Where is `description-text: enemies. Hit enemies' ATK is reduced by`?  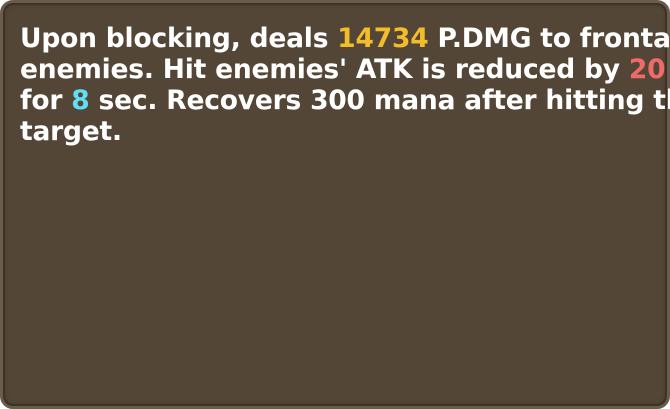 description-text: enemies. Hit enemies' ATK is reduced by is located at coordinates (324, 69).